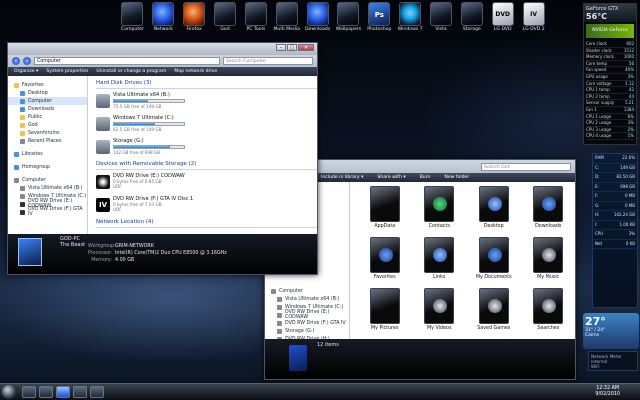  What do you see at coordinates (26, 71) in the screenshot?
I see `toolbar-button: Organize ▾` at bounding box center [26, 71].